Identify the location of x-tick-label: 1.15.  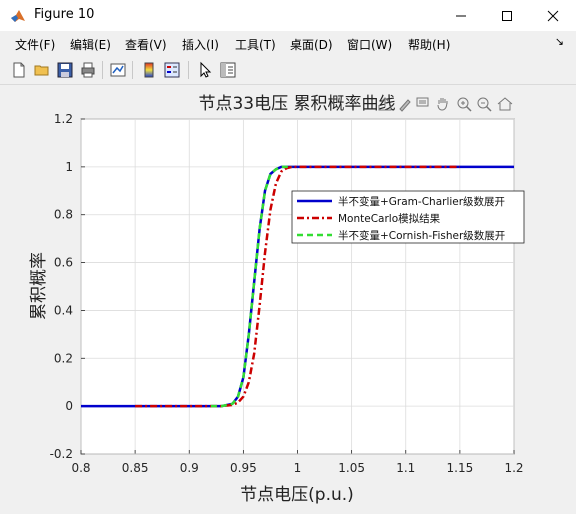
(460, 468).